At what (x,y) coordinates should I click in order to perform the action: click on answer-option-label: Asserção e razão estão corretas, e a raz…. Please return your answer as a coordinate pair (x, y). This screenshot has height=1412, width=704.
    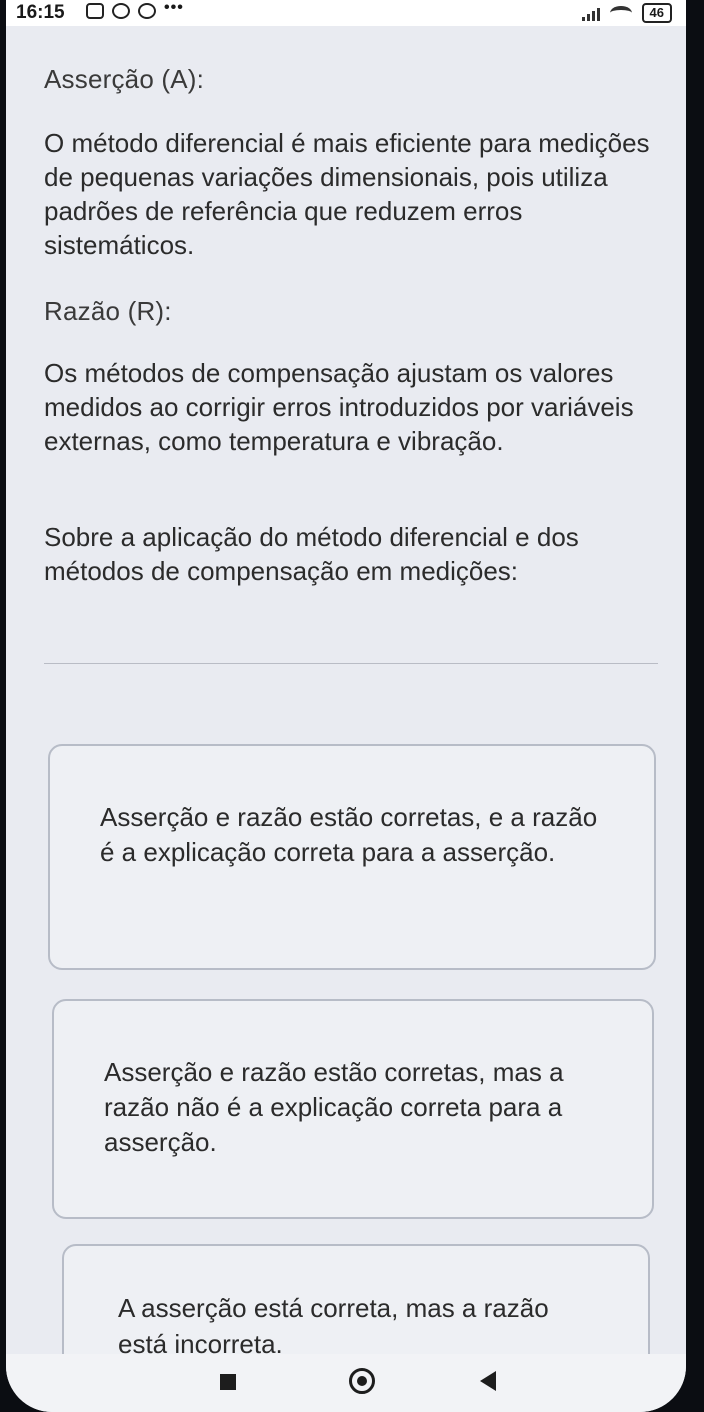
    Looking at the image, I should click on (349, 834).